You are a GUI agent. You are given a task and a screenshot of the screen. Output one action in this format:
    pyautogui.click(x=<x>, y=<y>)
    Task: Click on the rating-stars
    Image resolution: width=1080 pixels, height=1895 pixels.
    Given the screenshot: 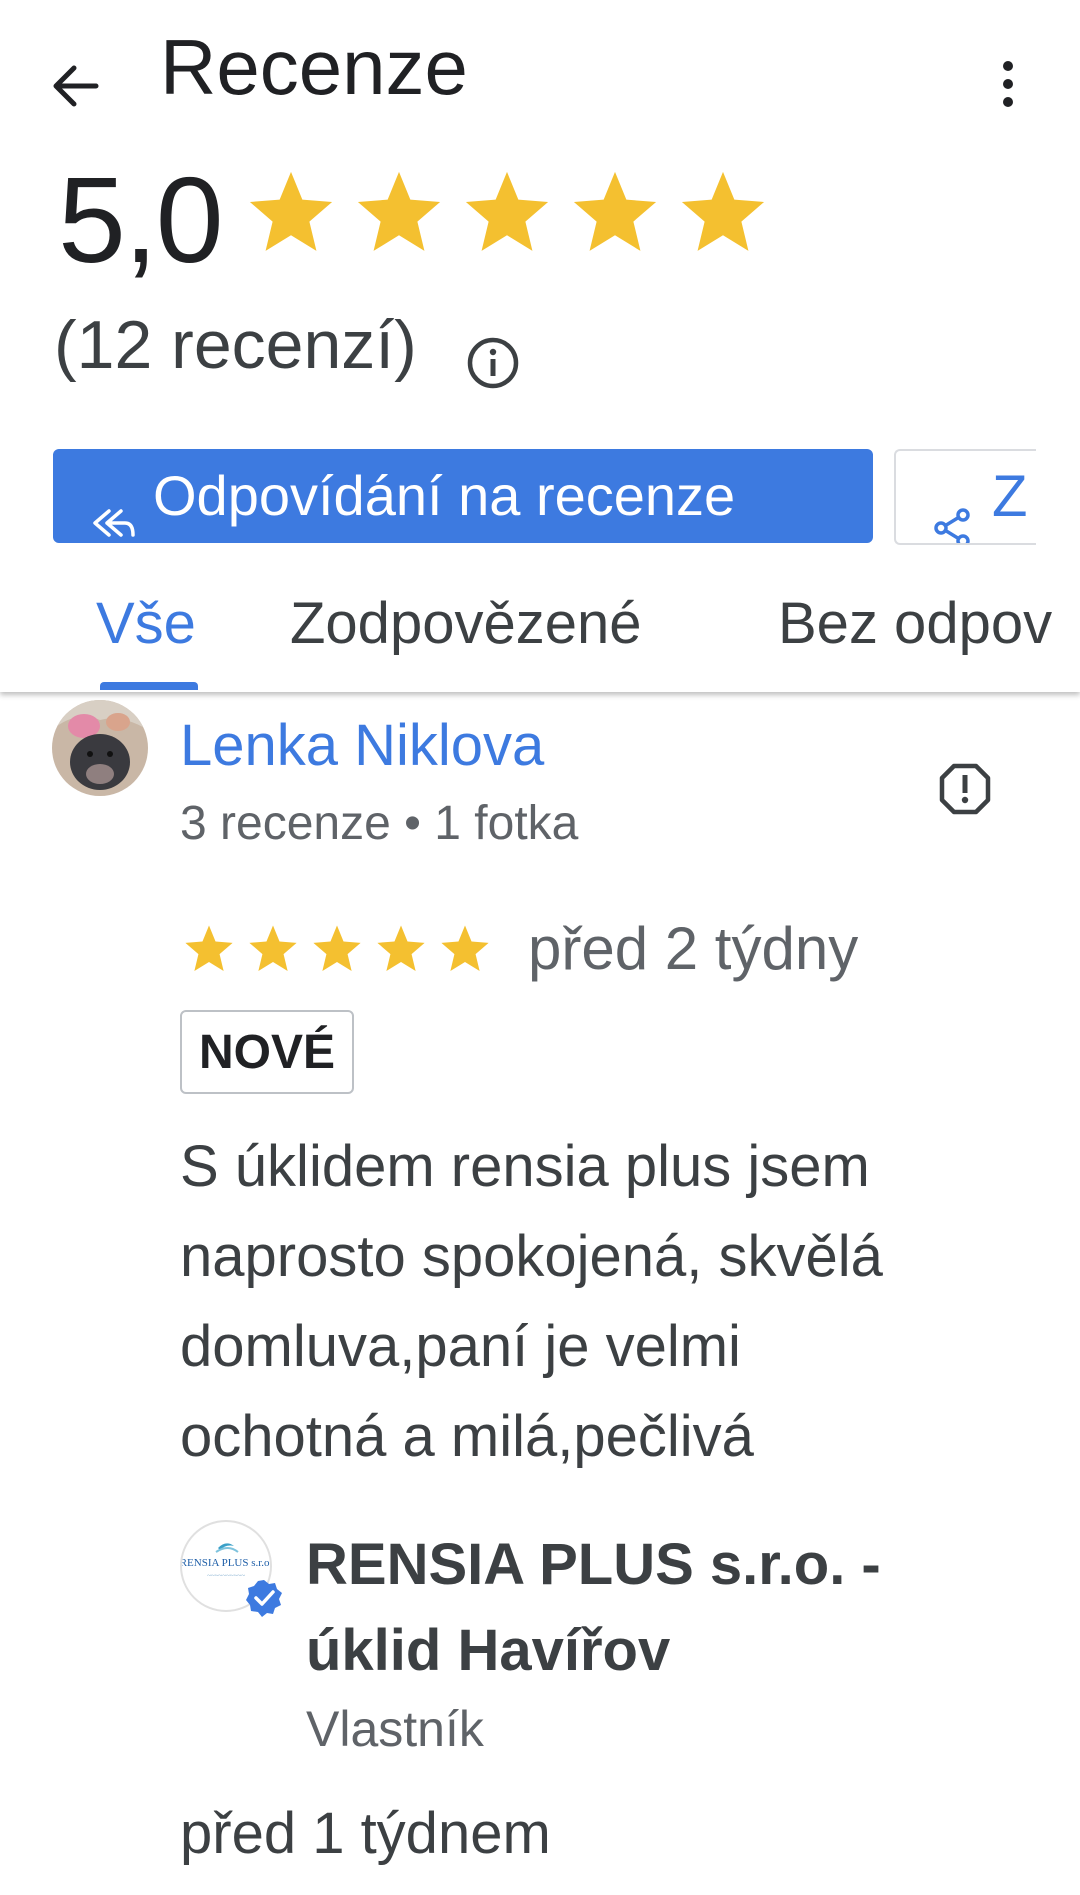 What is the action you would take?
    pyautogui.click(x=507, y=211)
    